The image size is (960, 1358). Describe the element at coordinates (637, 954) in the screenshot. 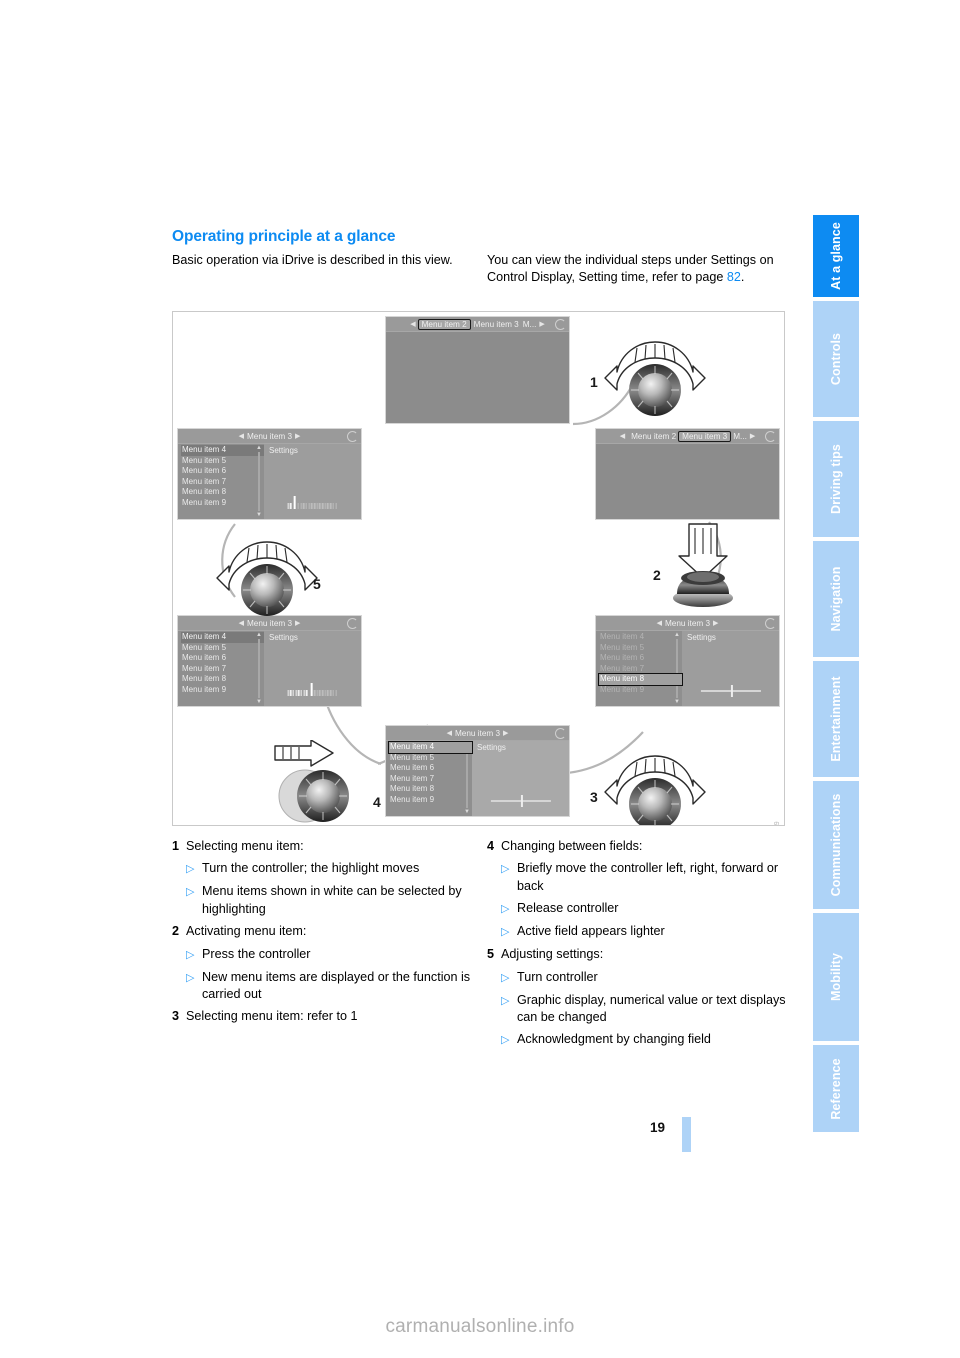

I see `instruction-step: 5 Adjusting settings:` at that location.